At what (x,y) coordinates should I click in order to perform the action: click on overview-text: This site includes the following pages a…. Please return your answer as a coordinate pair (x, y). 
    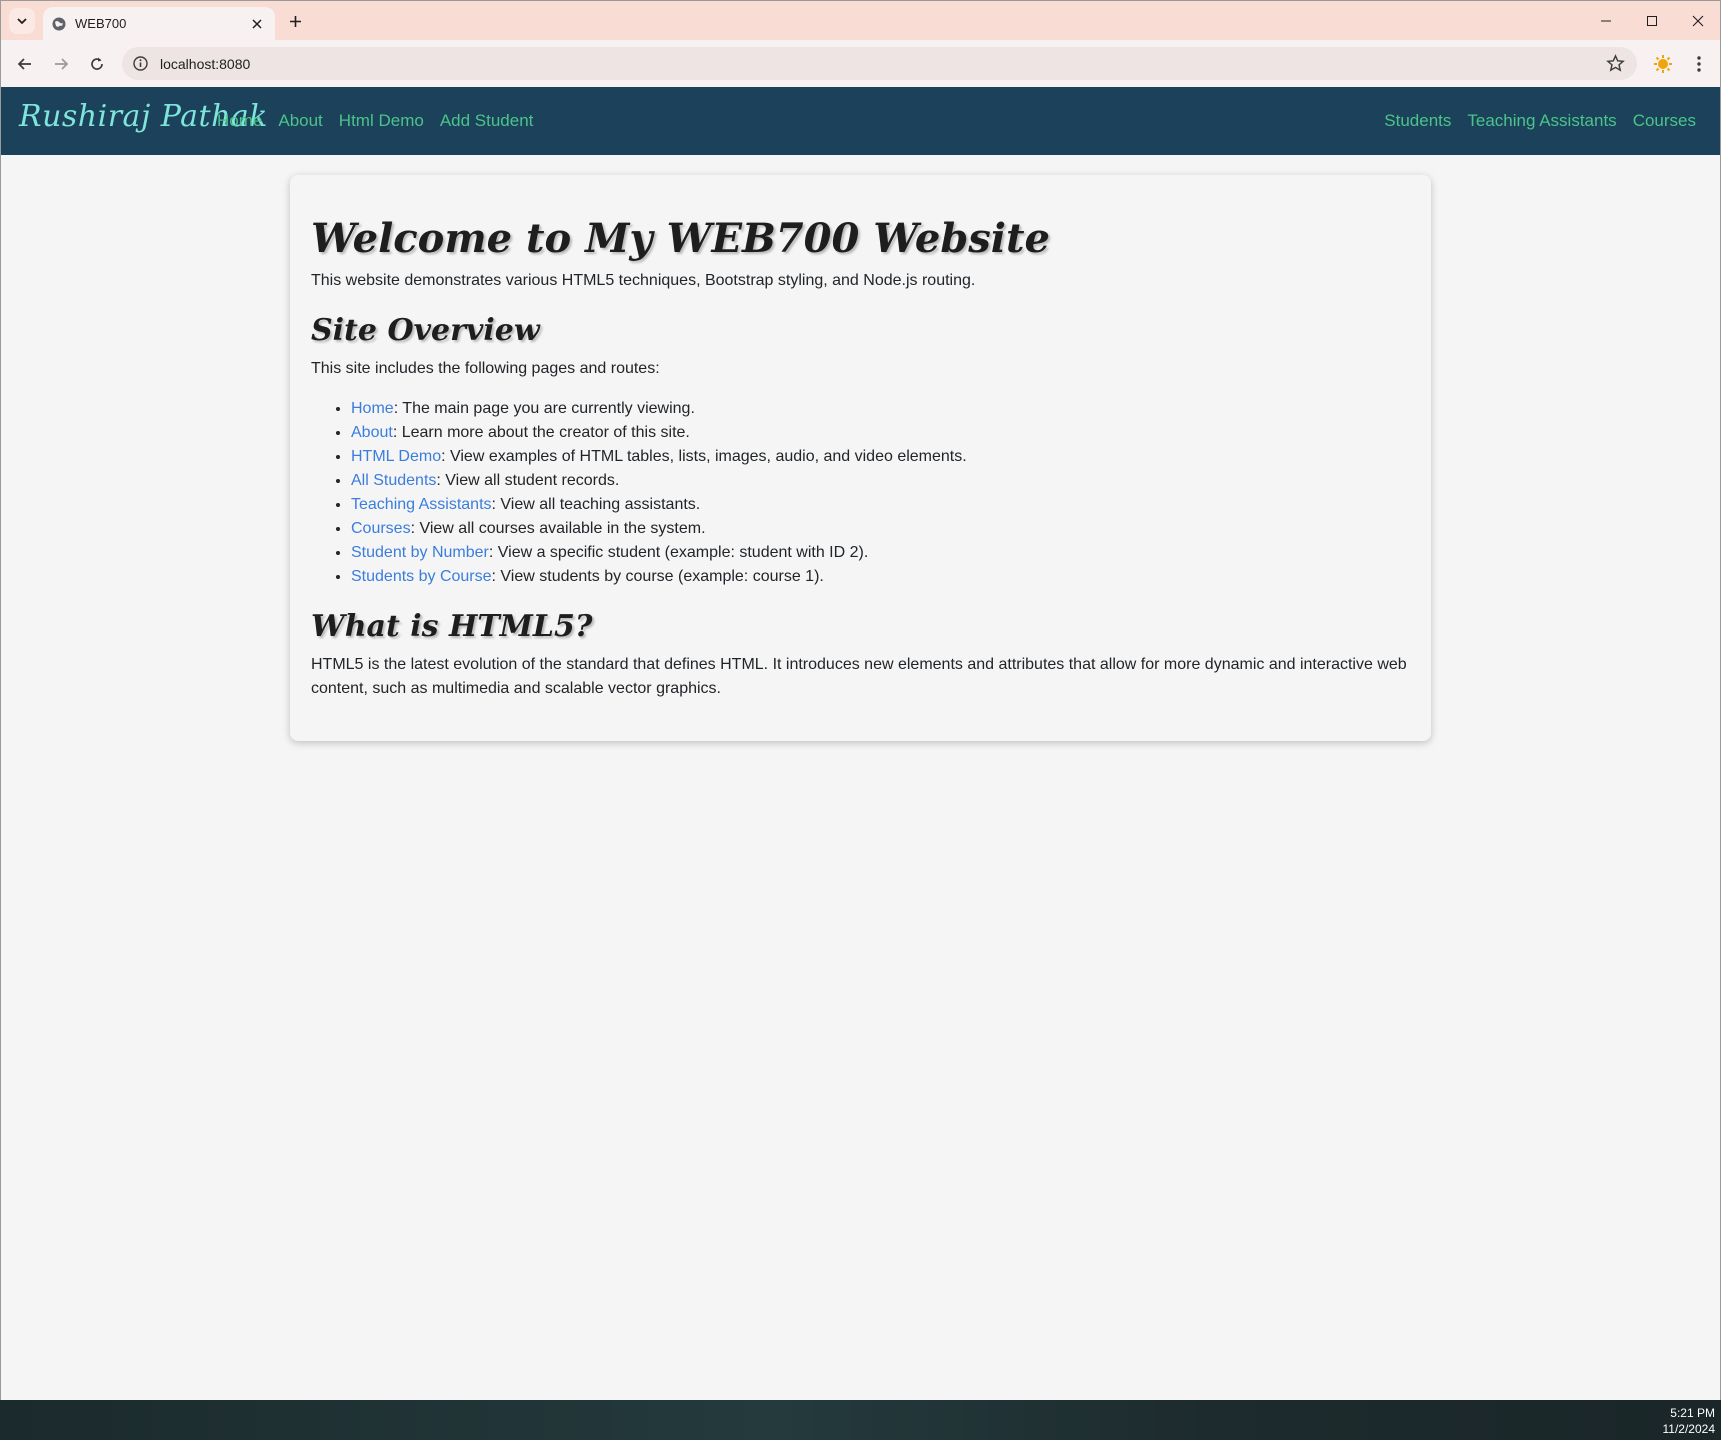
    Looking at the image, I should click on (485, 368).